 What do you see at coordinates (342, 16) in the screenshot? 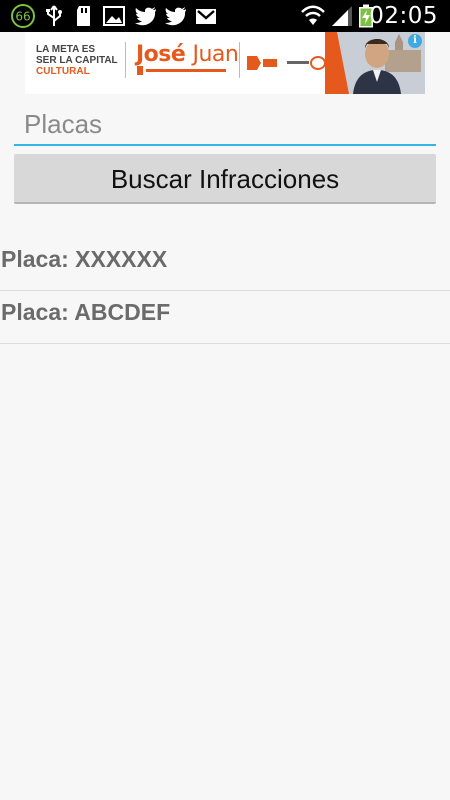
I see `signal-icon` at bounding box center [342, 16].